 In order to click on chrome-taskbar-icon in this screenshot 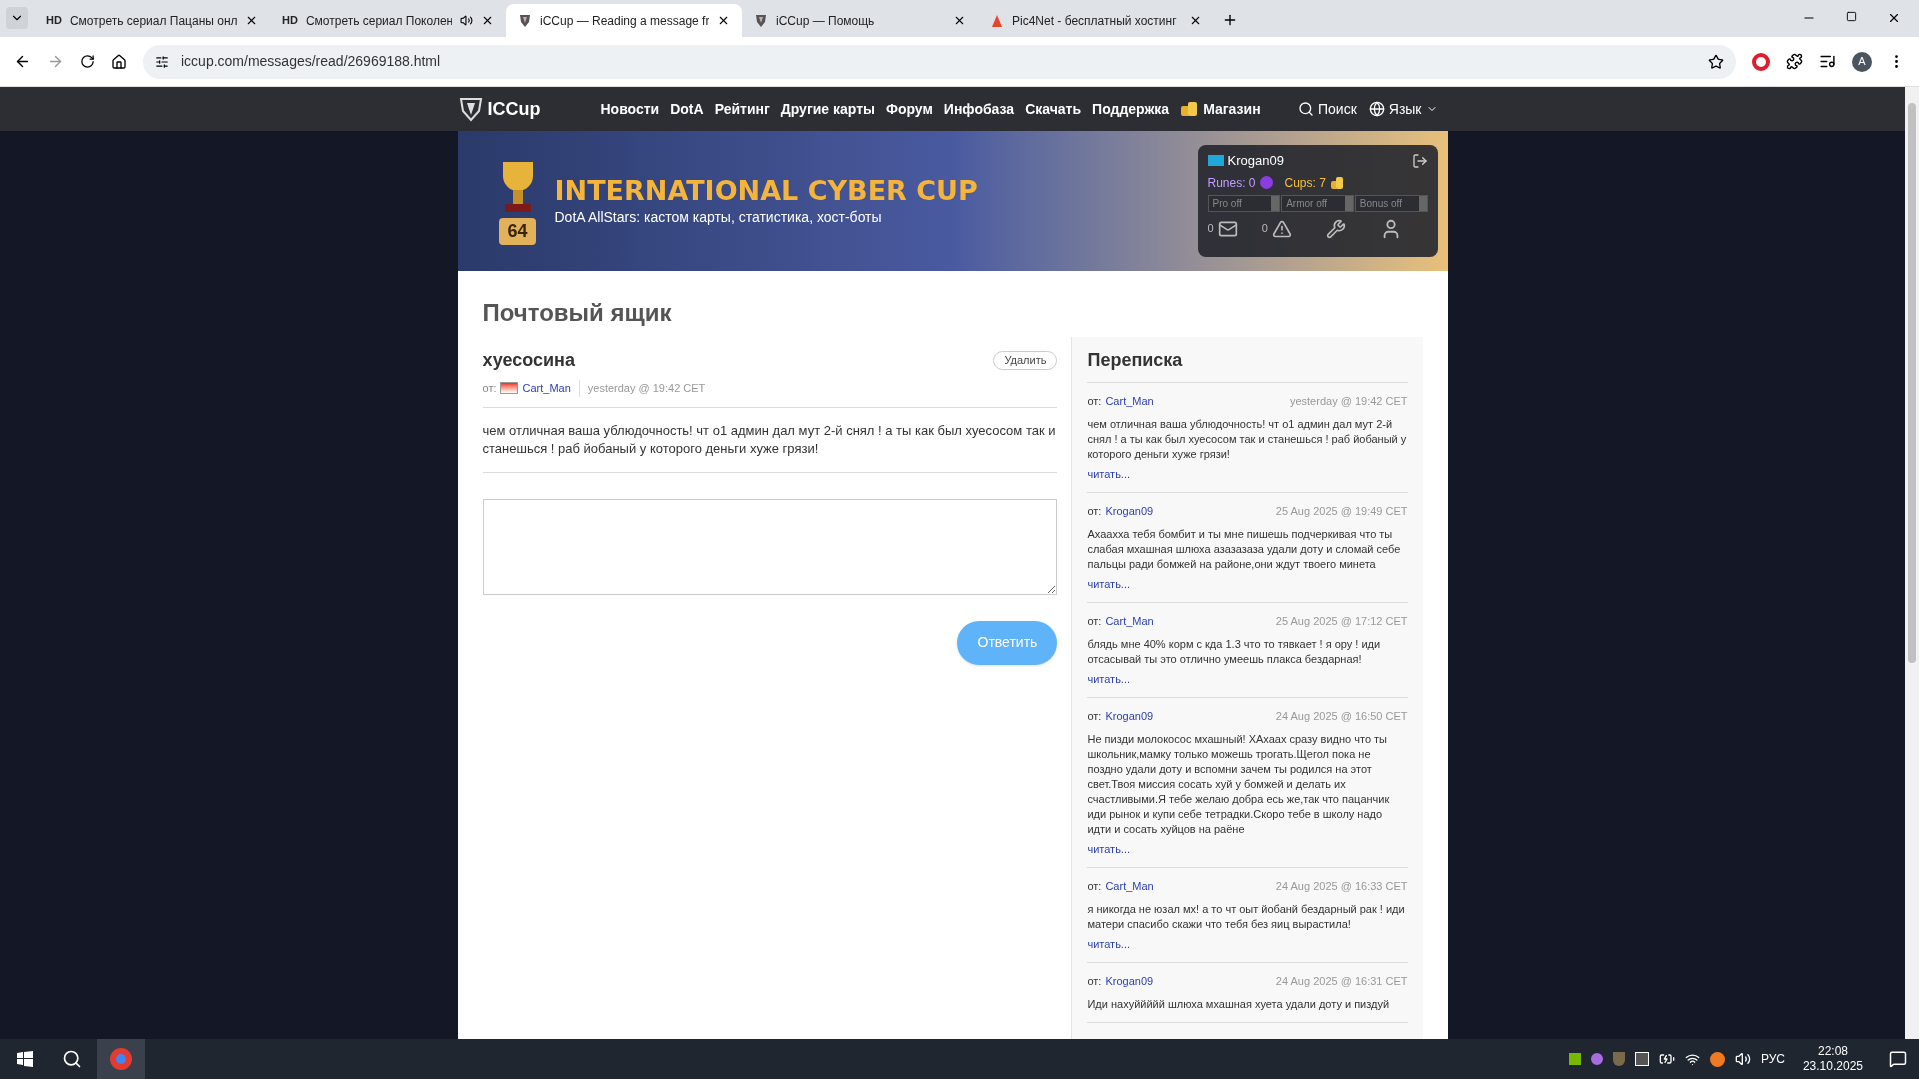, I will do `click(121, 1059)`.